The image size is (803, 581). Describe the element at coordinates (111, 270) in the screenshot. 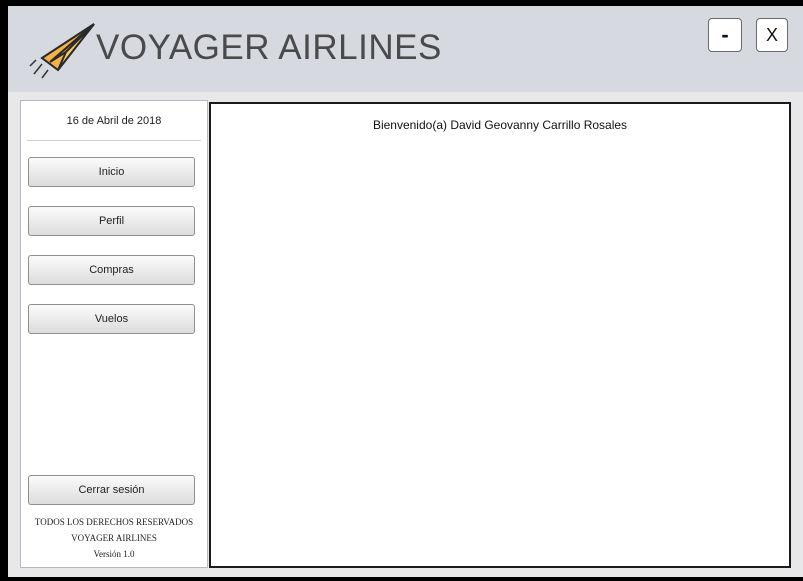

I see `nav-compras-button: Compras` at that location.